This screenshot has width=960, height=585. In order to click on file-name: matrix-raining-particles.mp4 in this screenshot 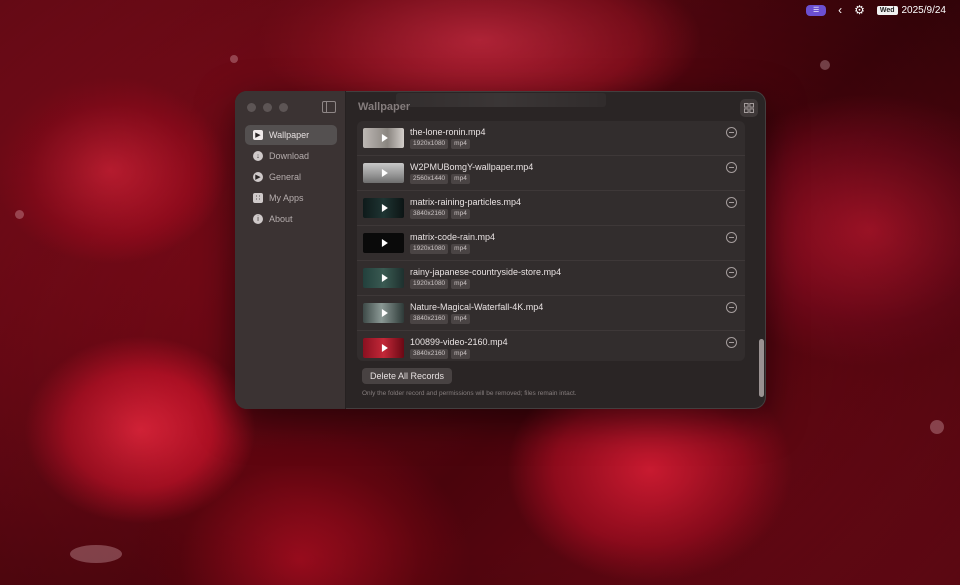, I will do `click(466, 202)`.